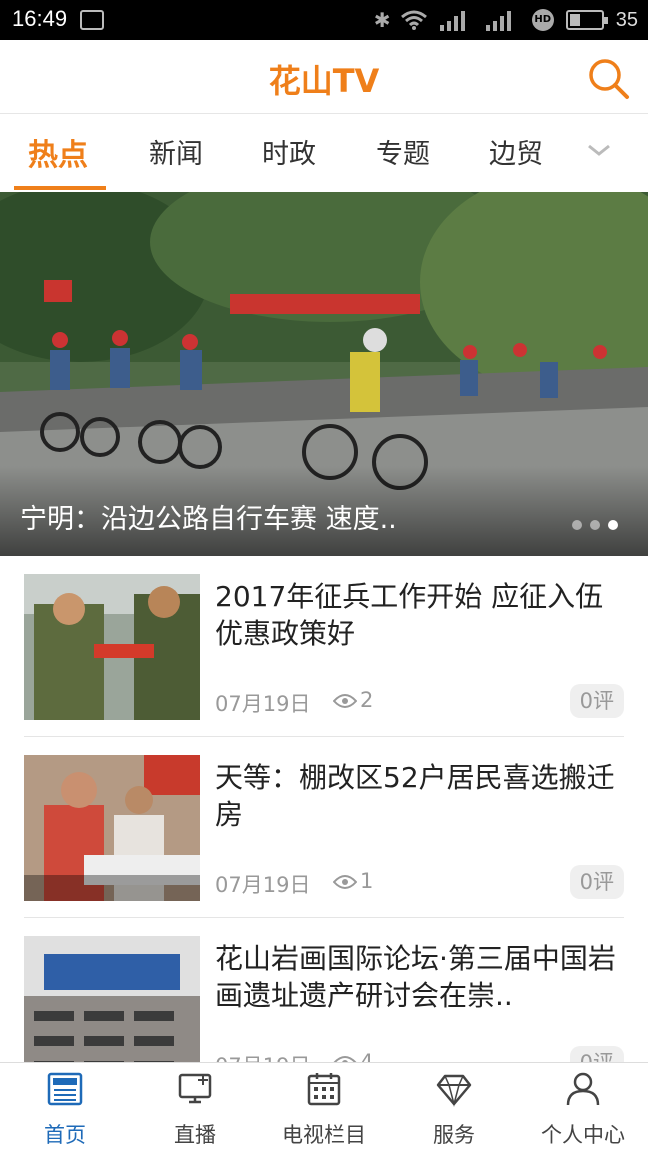 This screenshot has height=1152, width=648. What do you see at coordinates (583, 1135) in the screenshot?
I see `nav-label: 个人中心` at bounding box center [583, 1135].